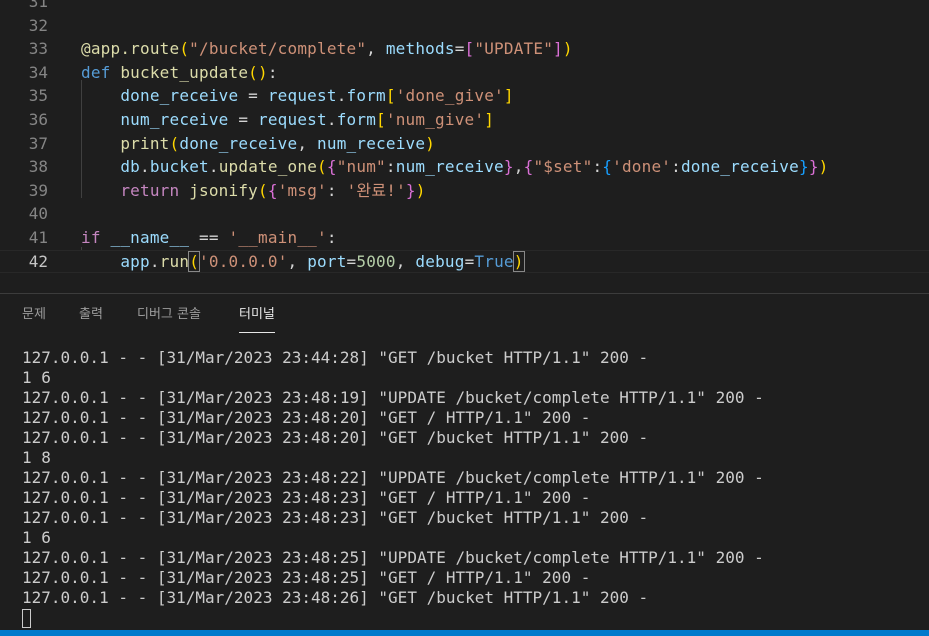  What do you see at coordinates (464, 191) in the screenshot?
I see `code-line: 39 return jsonify({'msg': '완료!'})` at bounding box center [464, 191].